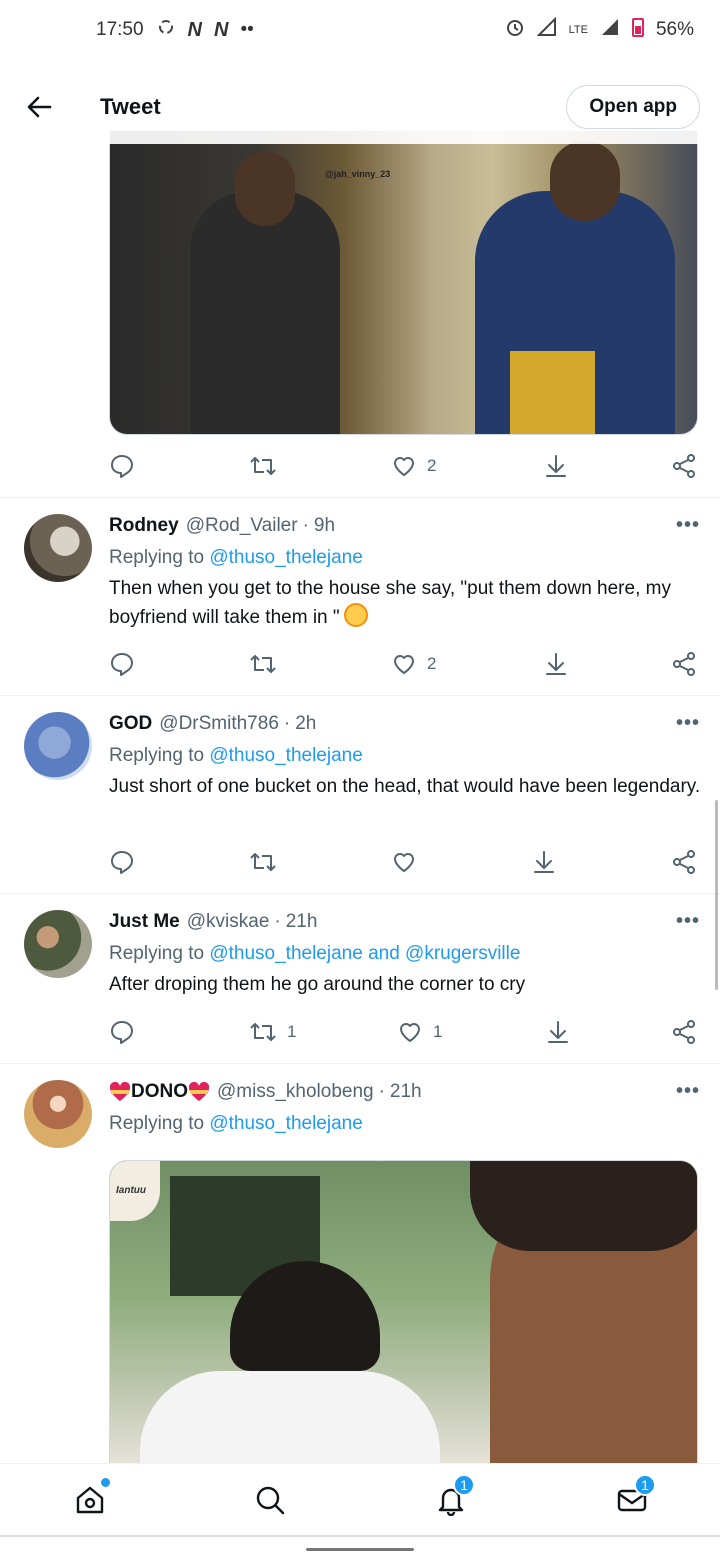 Image resolution: width=720 pixels, height=1560 pixels. I want to click on open-app-button: Open app, so click(633, 107).